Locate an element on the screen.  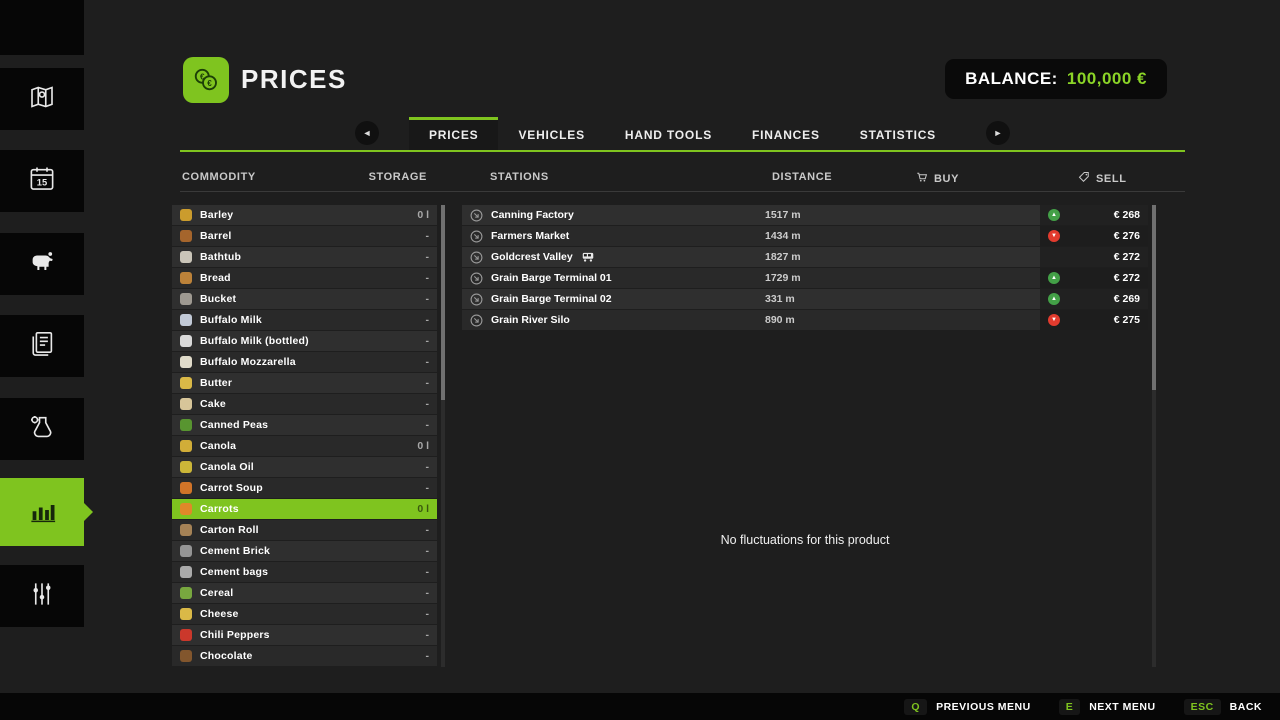
tab-underline is located at coordinates (682, 151).